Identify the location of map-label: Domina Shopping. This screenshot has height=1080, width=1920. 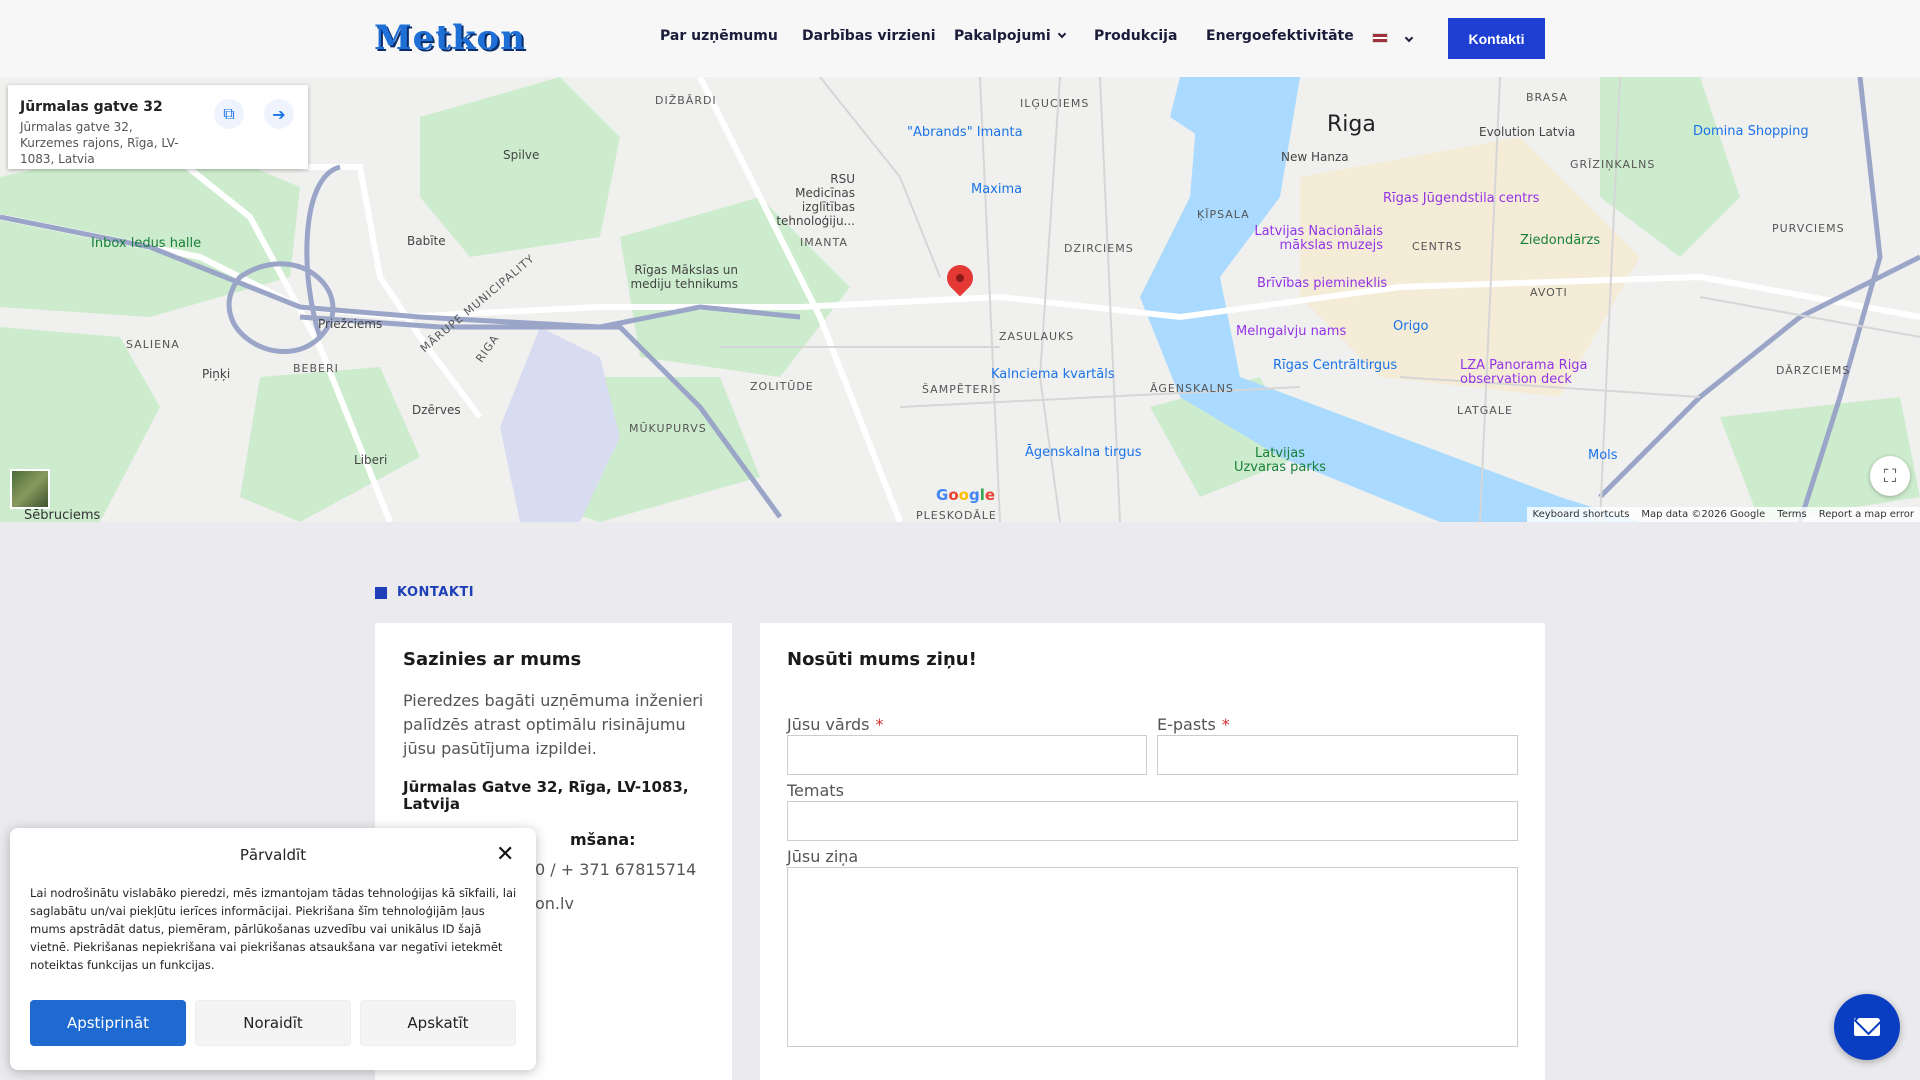
(1751, 131).